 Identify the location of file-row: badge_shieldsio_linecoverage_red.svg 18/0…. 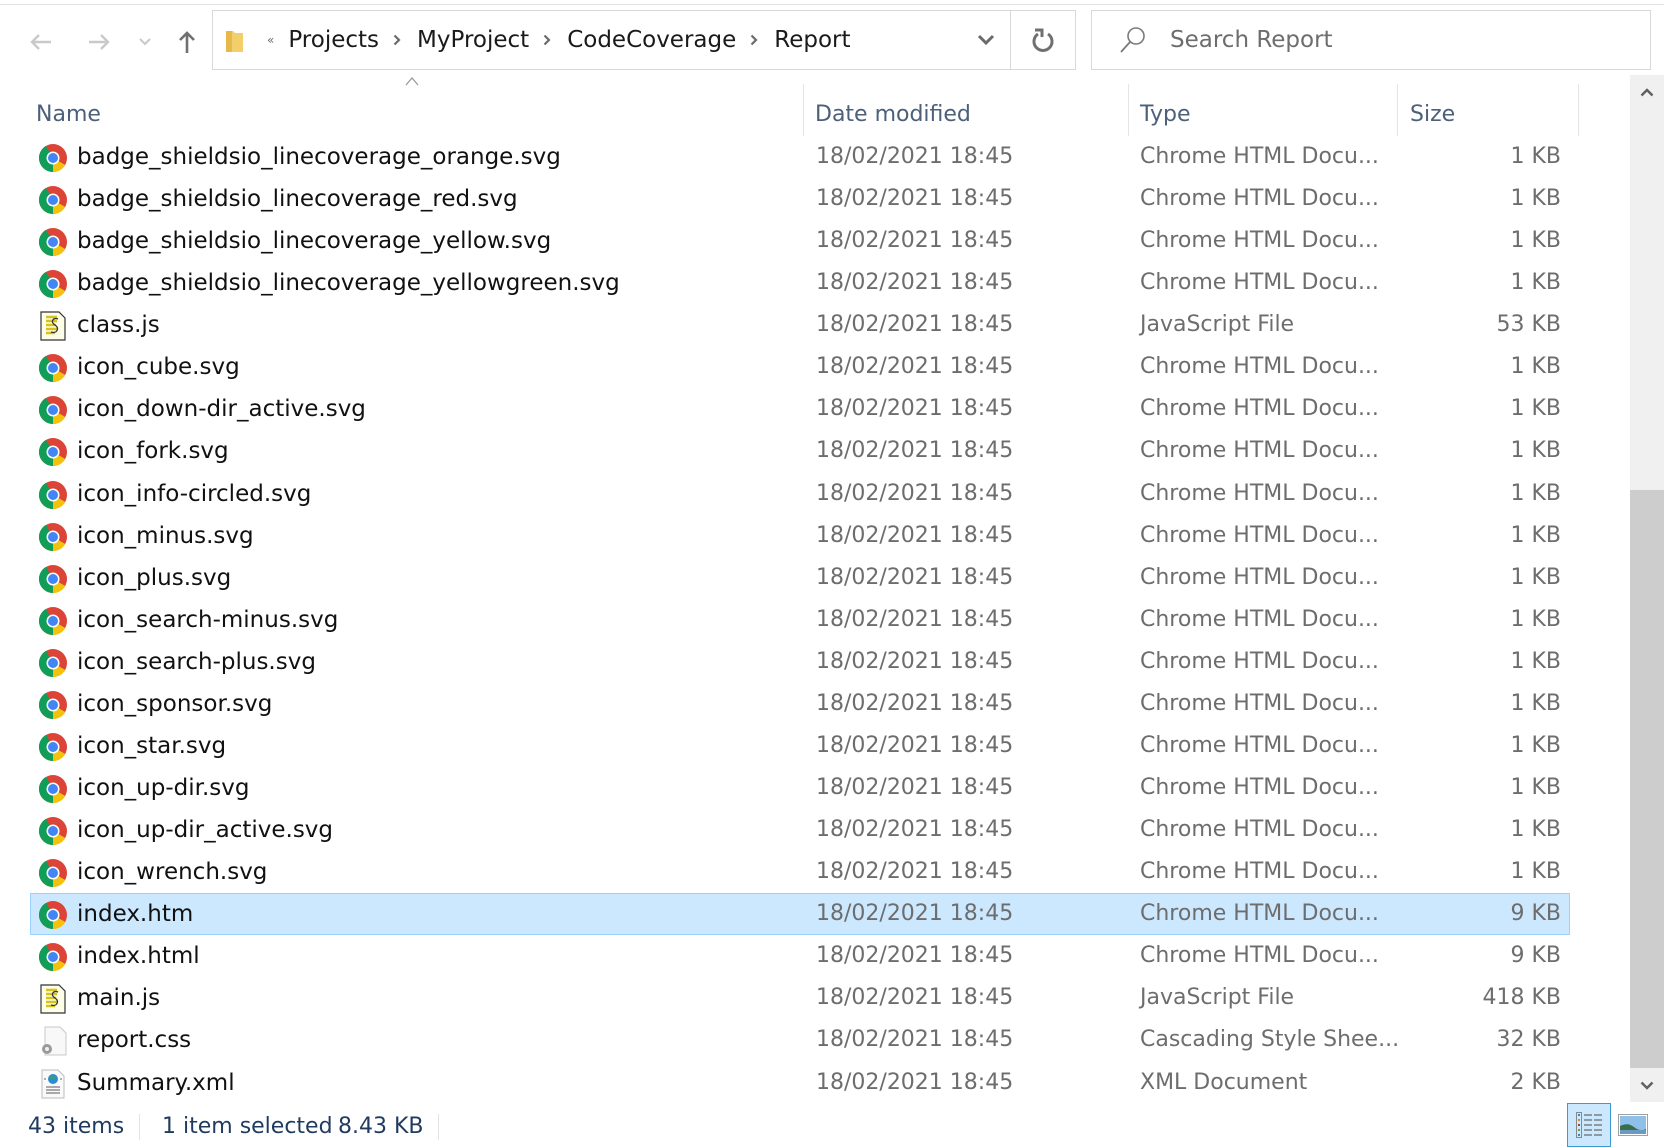
(800, 199).